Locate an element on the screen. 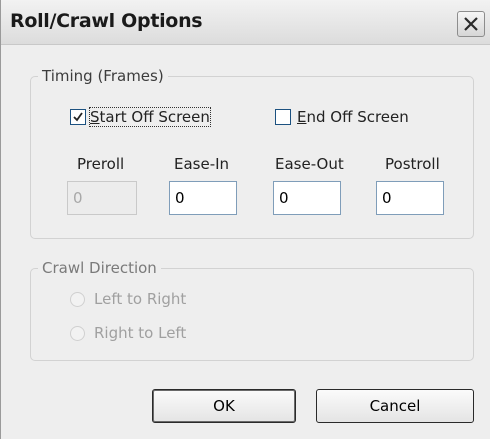  right-to-left-label: Right to Left is located at coordinates (140, 333).